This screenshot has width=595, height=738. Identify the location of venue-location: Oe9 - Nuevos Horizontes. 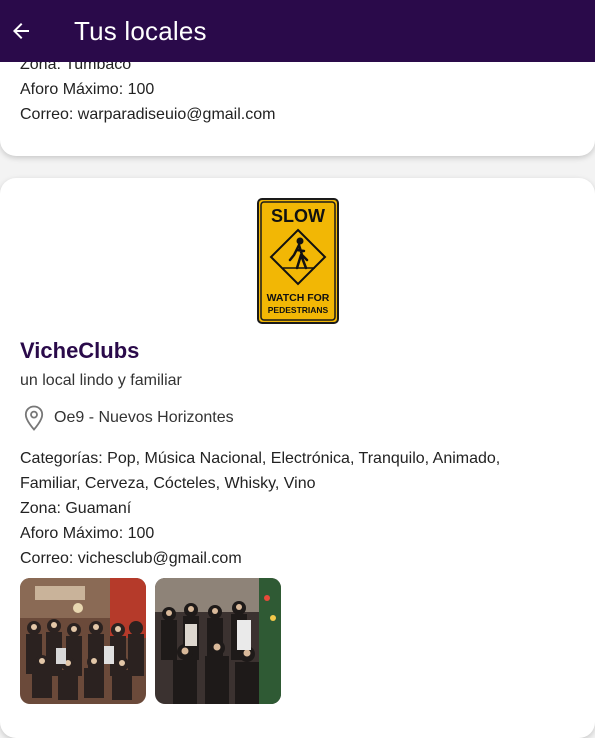
(129, 418).